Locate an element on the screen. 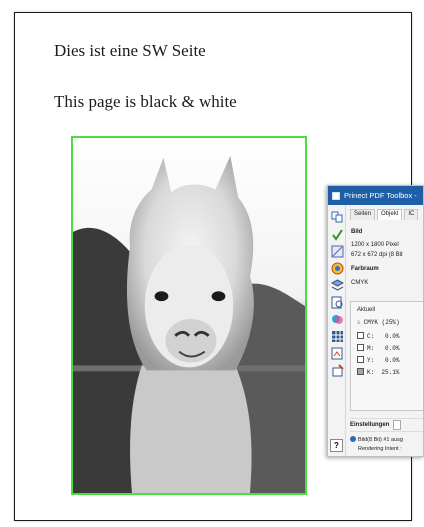 The image size is (424, 527). channel-row-y: Y: 0.0% is located at coordinates (378, 360).